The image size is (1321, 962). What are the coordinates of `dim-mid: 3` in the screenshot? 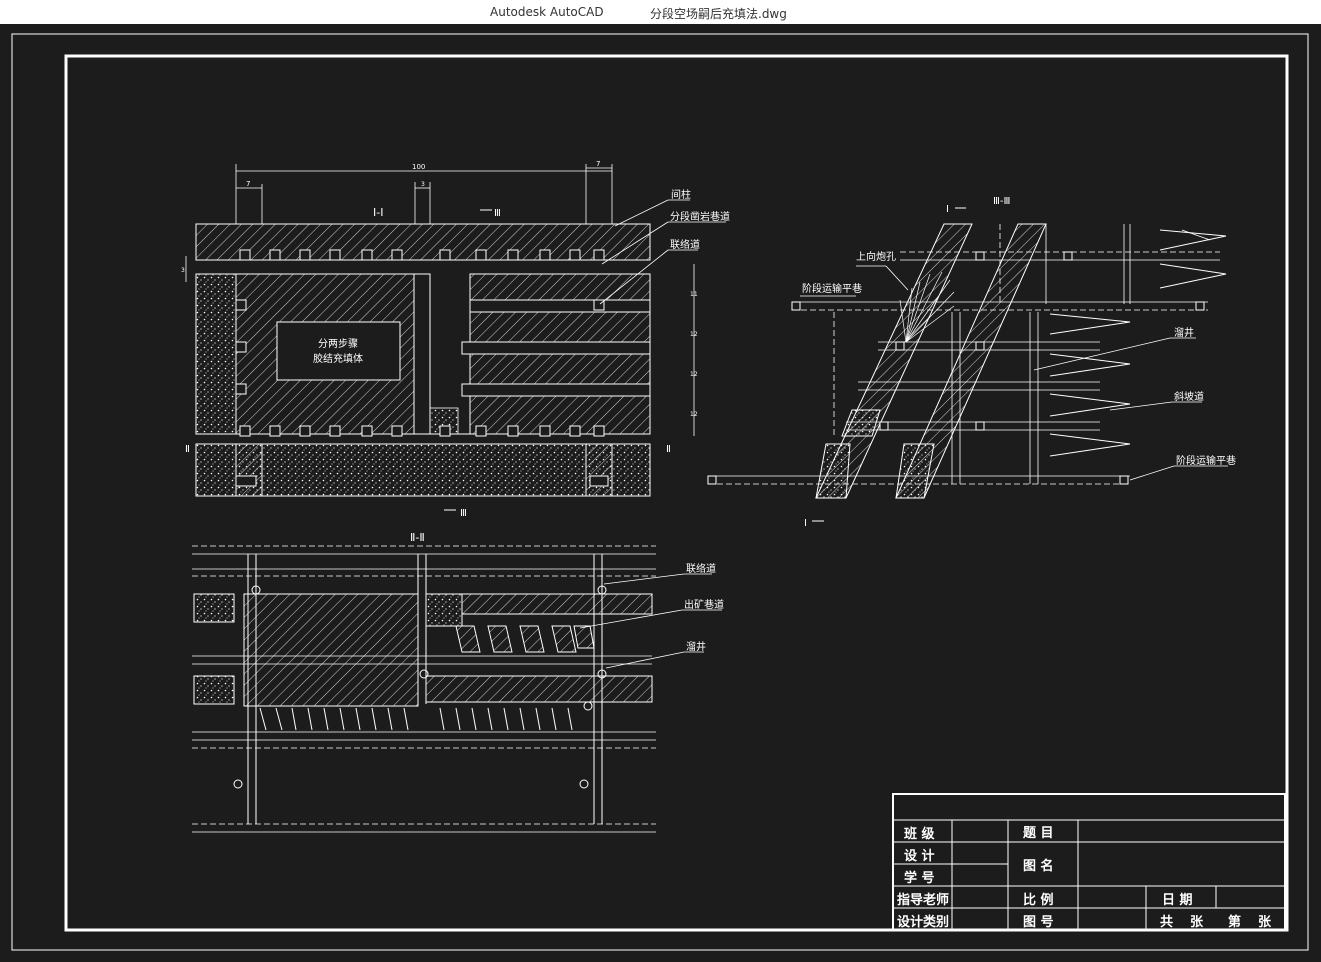 It's located at (423, 184).